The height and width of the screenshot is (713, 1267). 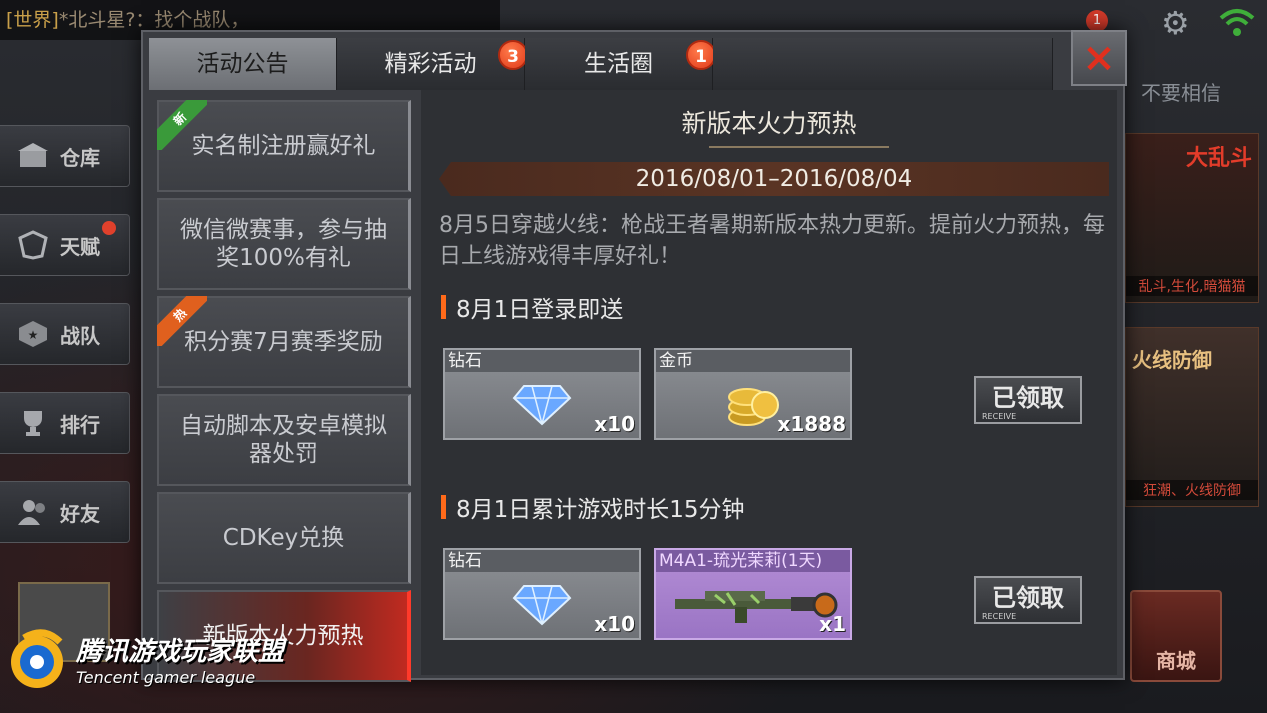 I want to click on event-item-wechat: 微信微赛事，参与抽奖100%有礼, so click(x=284, y=244).